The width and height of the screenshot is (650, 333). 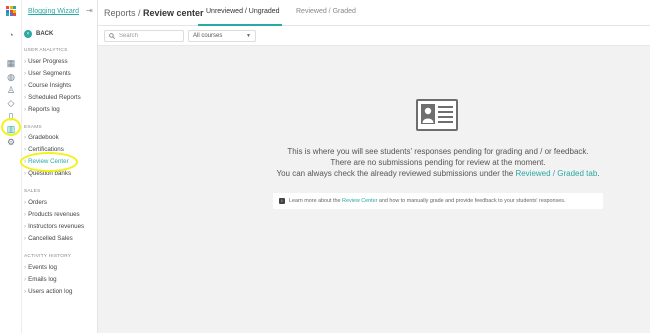 What do you see at coordinates (47, 85) in the screenshot?
I see `sidebar-item-course-insights: › Course Insights` at bounding box center [47, 85].